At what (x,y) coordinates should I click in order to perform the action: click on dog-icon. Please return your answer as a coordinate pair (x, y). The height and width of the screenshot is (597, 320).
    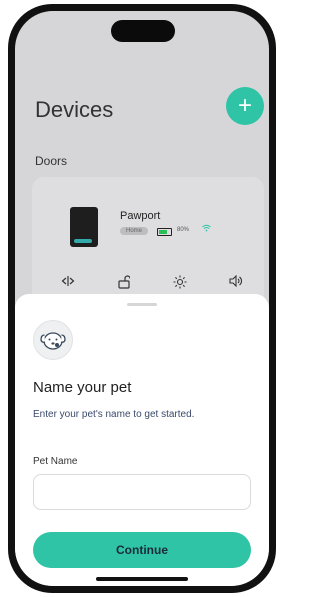
    Looking at the image, I should click on (53, 340).